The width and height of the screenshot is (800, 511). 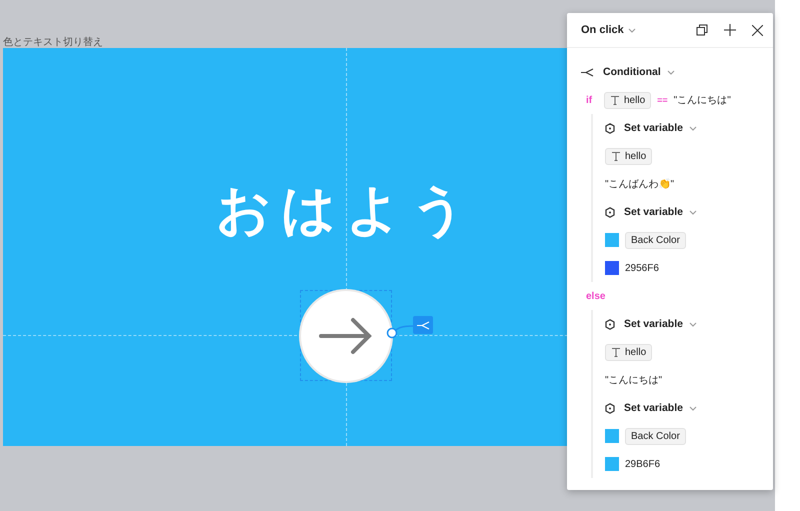 I want to click on variable-value: "こんばんわ👏", so click(x=639, y=184).